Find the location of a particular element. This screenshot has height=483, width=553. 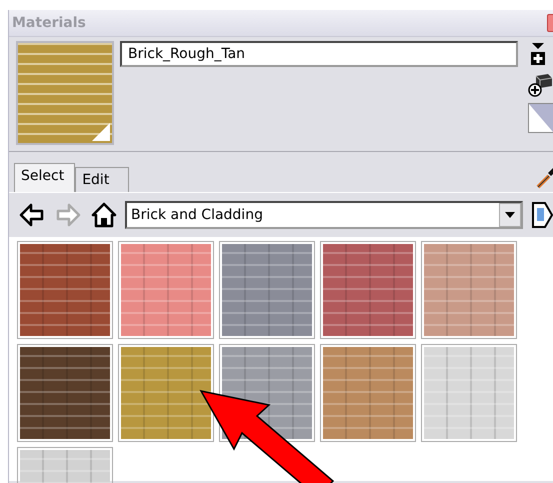

tab: Select is located at coordinates (45, 177).